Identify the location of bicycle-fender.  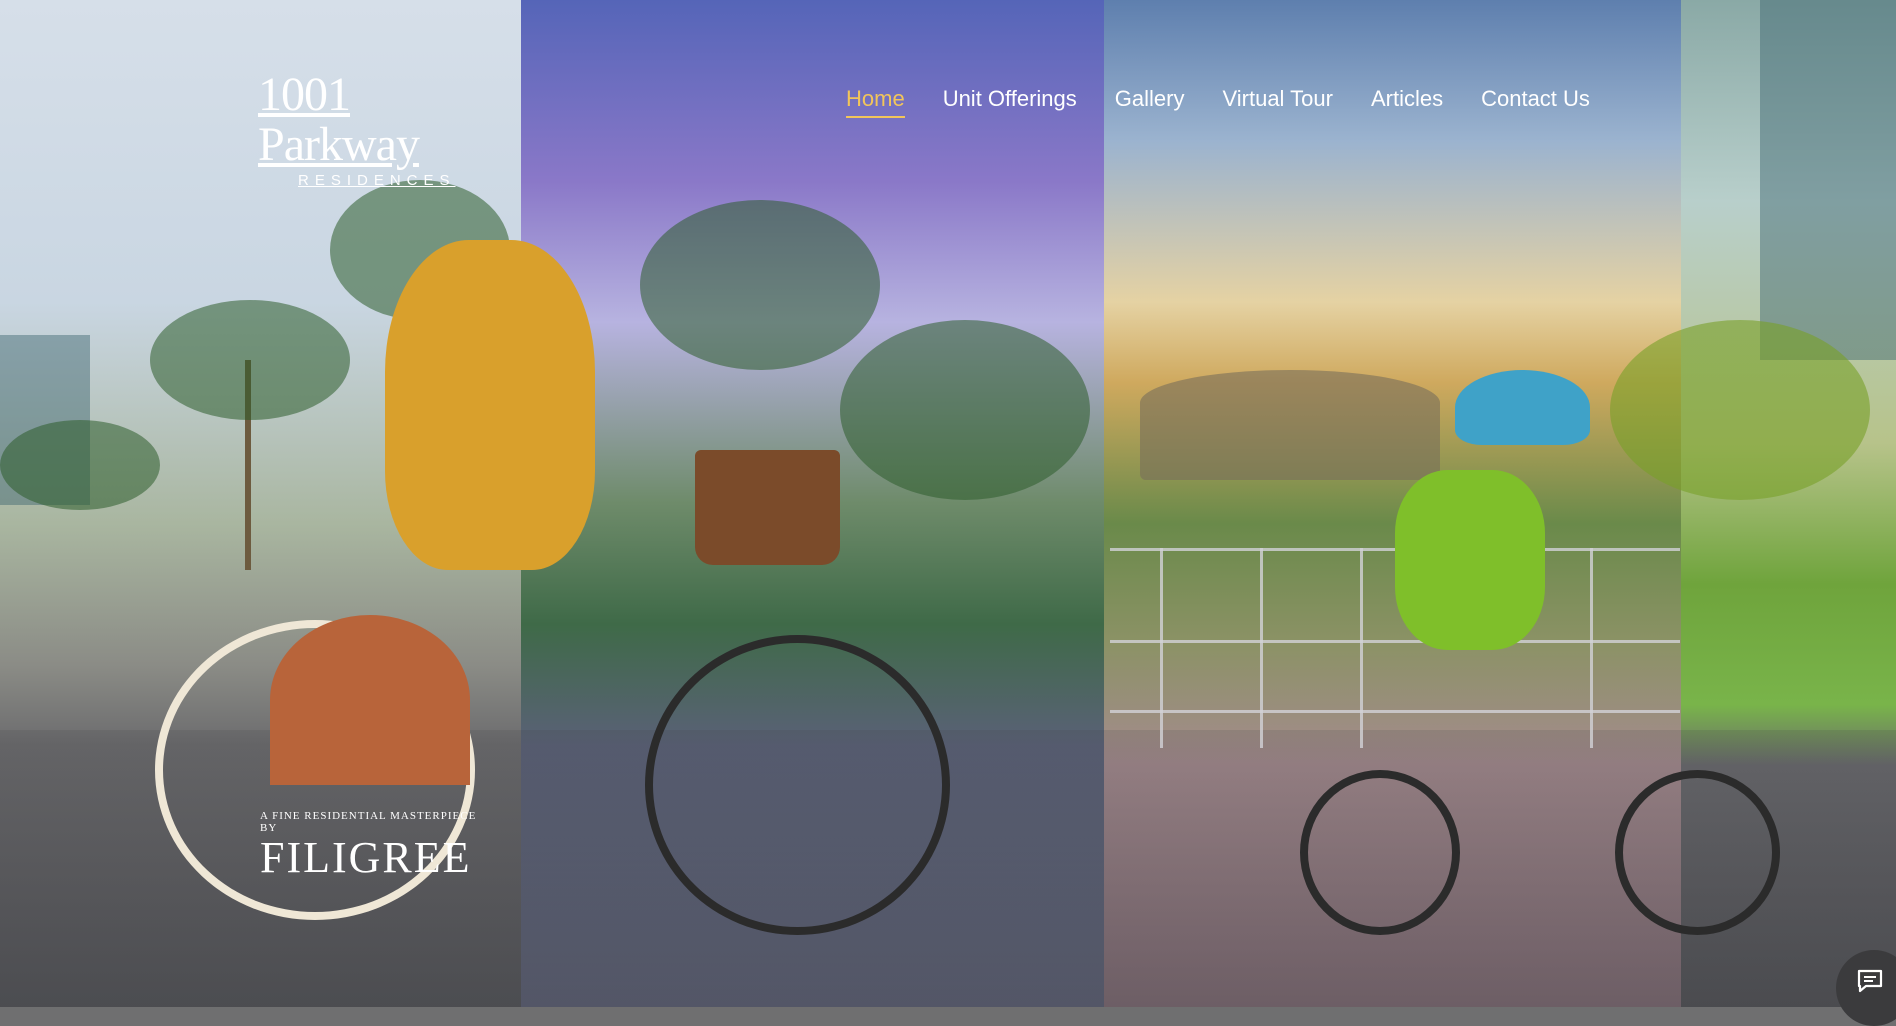
(370, 700).